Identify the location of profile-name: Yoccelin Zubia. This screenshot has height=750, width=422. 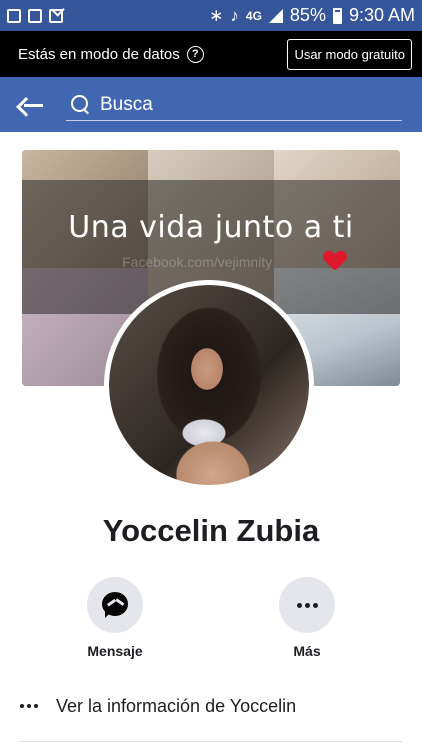
(211, 530).